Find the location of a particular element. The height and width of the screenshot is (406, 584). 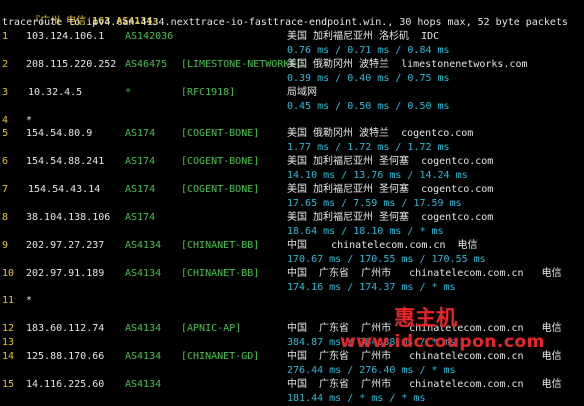

hop-number: 11 is located at coordinates (8, 300).